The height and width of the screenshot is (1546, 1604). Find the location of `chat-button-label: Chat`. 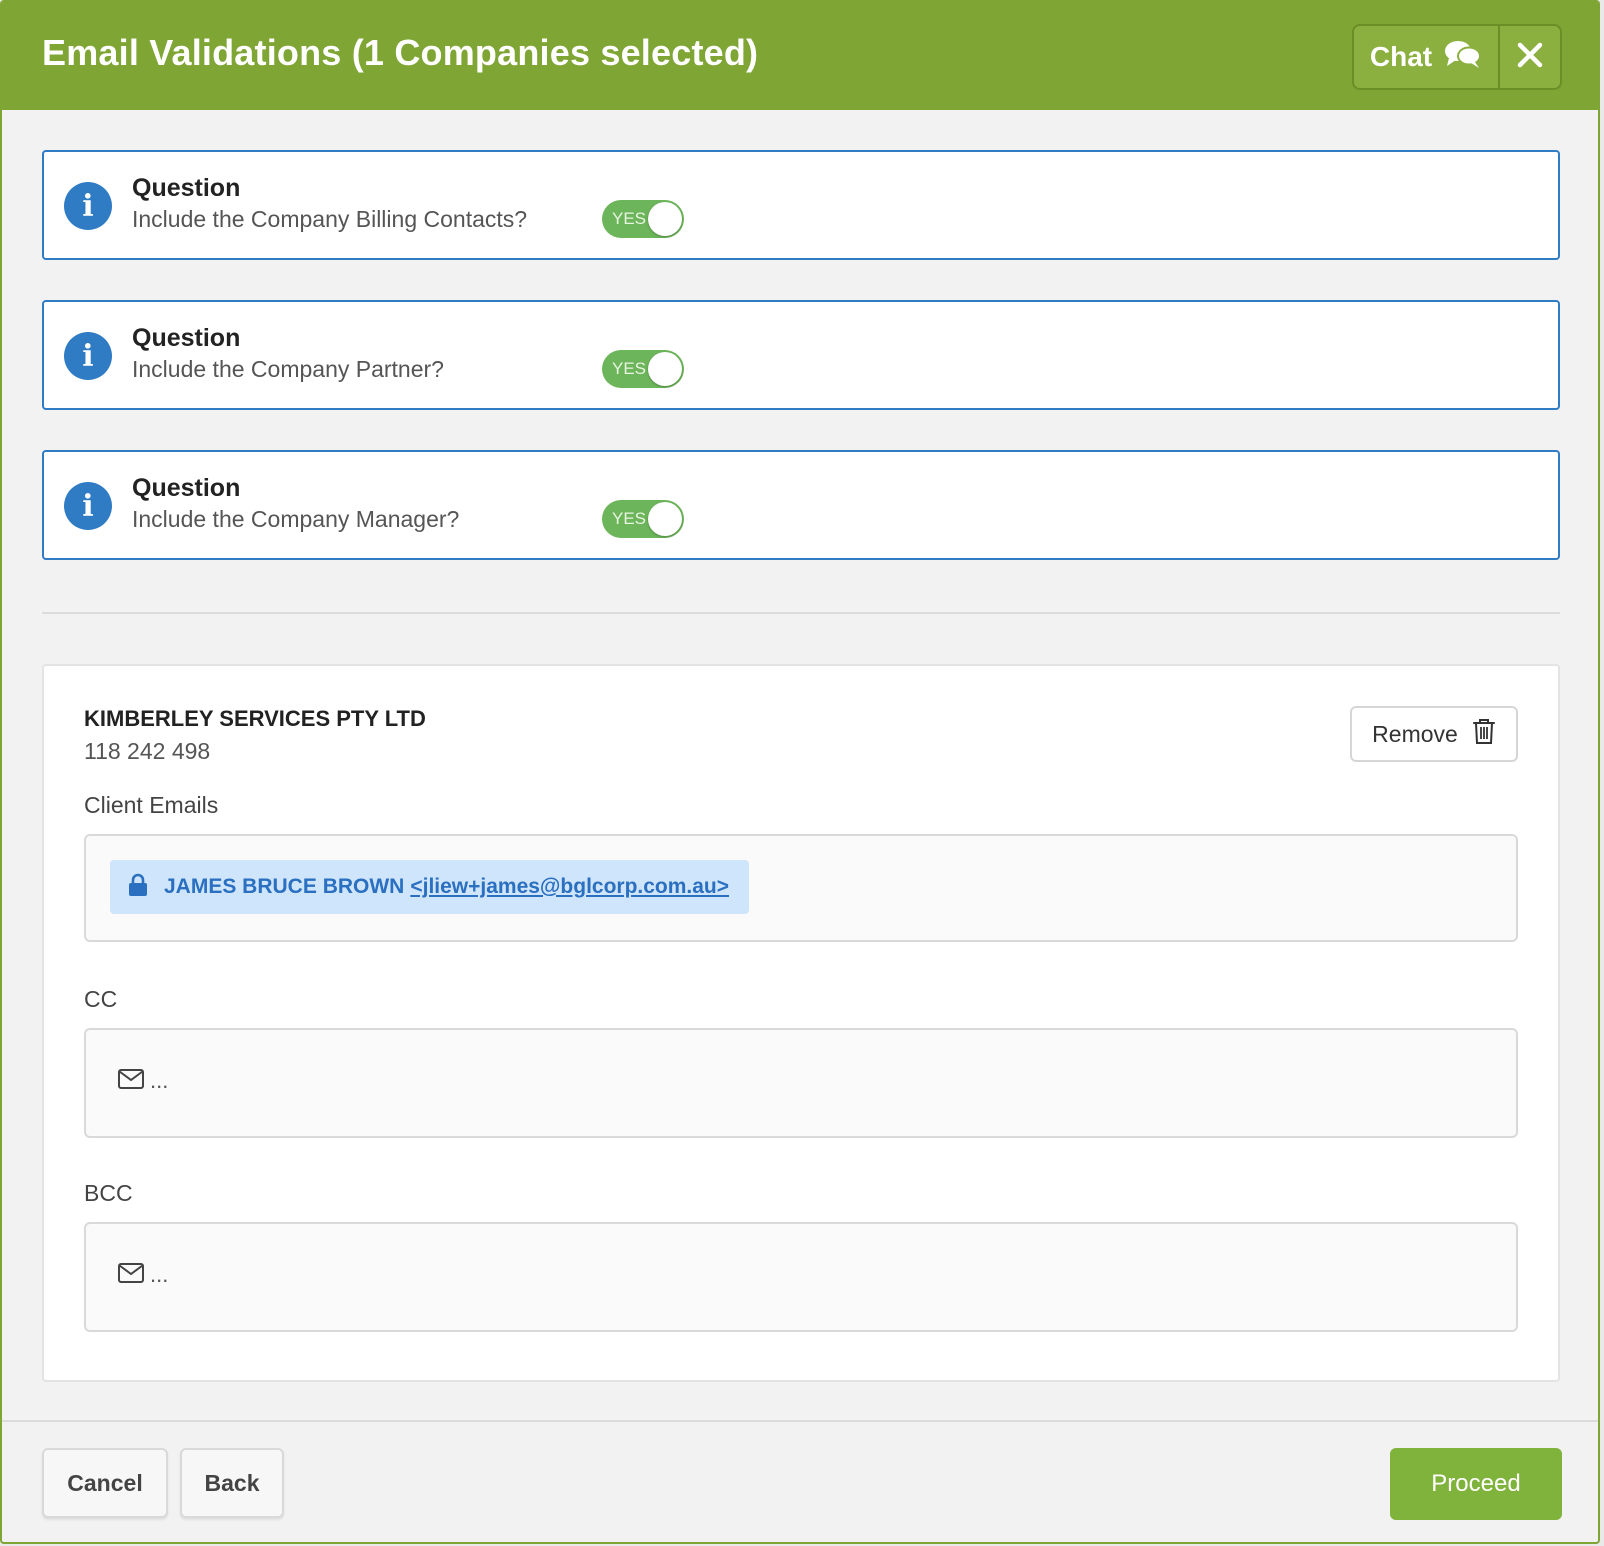

chat-button-label: Chat is located at coordinates (1401, 56).